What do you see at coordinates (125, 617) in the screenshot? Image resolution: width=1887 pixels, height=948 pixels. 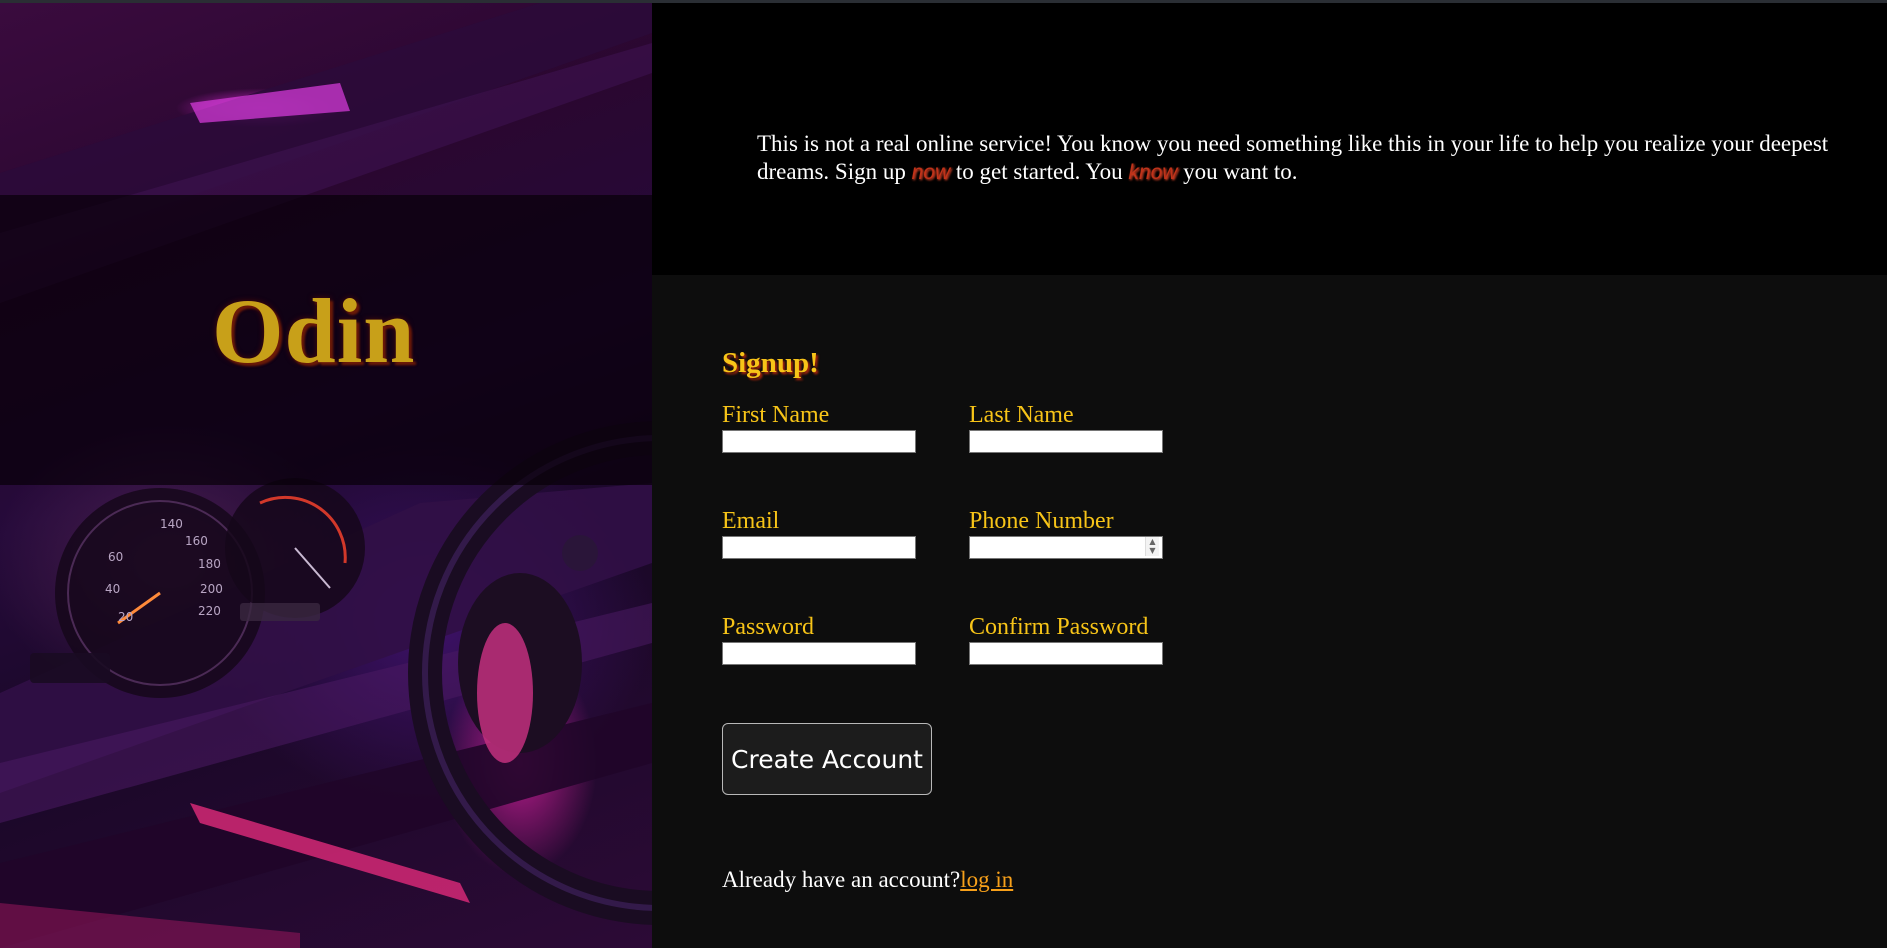 I see `svg-text: 20` at bounding box center [125, 617].